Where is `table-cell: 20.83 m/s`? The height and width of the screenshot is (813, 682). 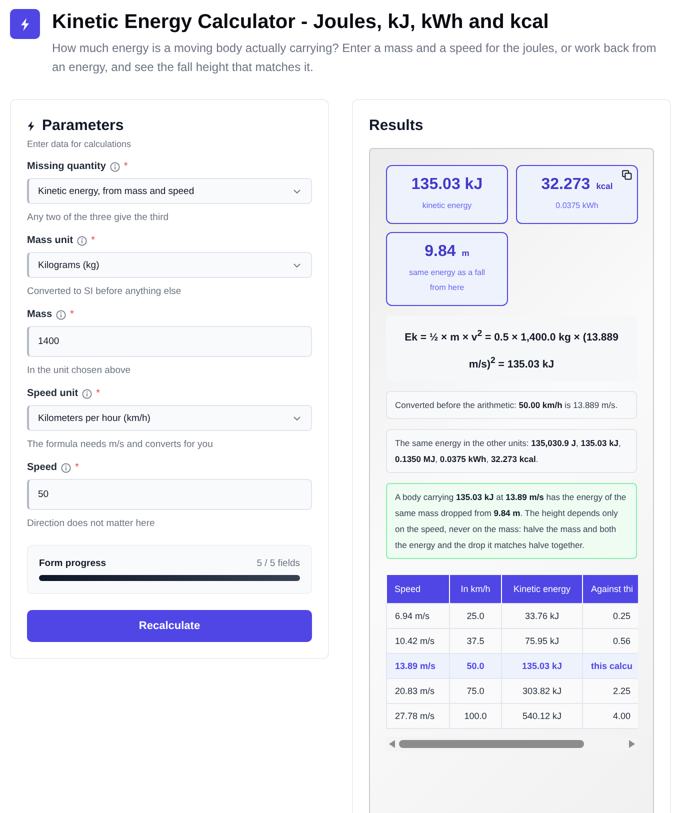
table-cell: 20.83 m/s is located at coordinates (418, 690).